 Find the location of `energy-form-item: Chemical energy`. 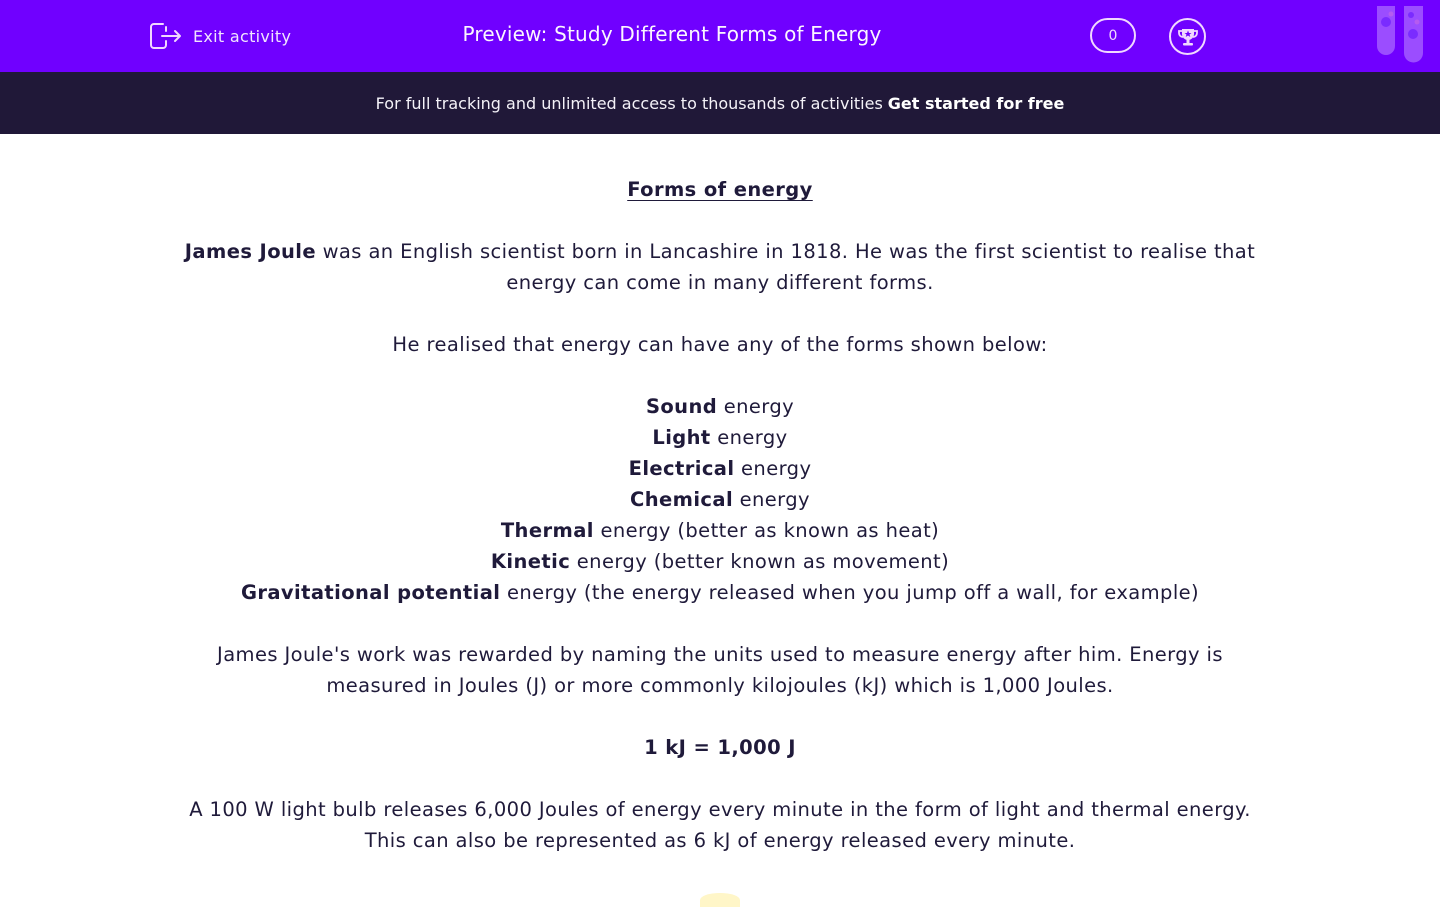

energy-form-item: Chemical energy is located at coordinates (720, 499).